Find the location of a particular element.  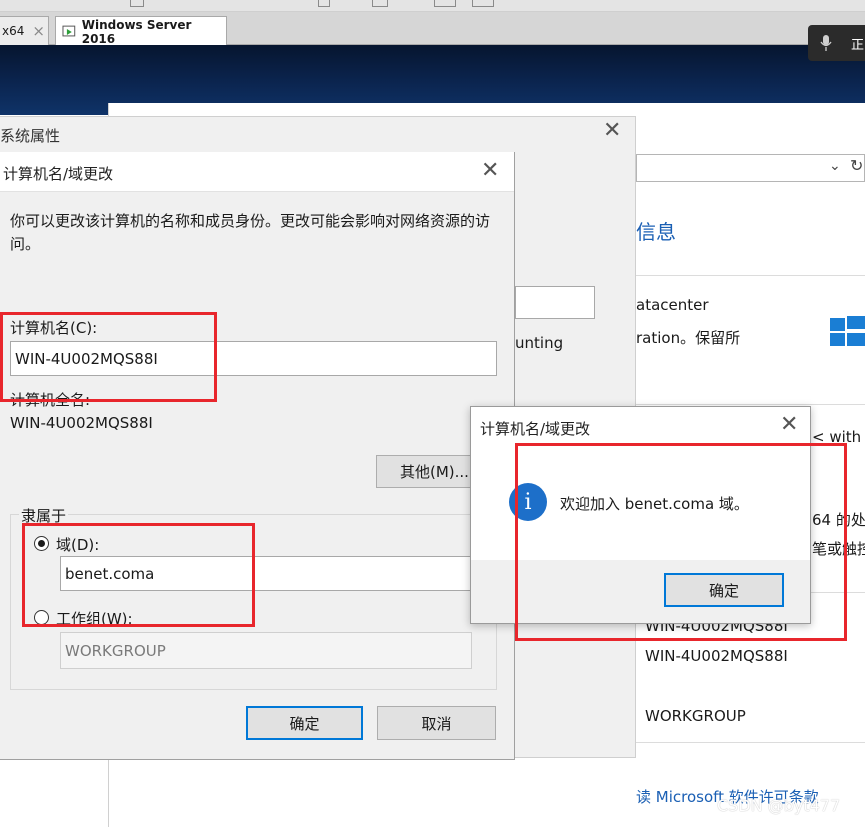

tab-label: Windows Server 2016 is located at coordinates (136, 31).